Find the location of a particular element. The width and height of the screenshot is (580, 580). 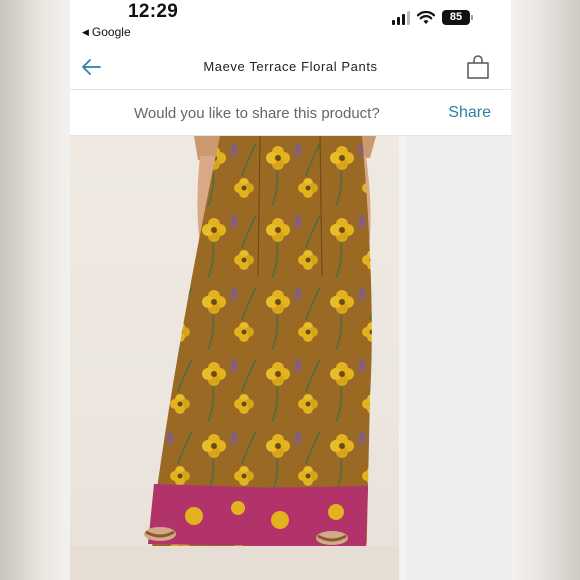

status-icons: 85 is located at coordinates (432, 17).